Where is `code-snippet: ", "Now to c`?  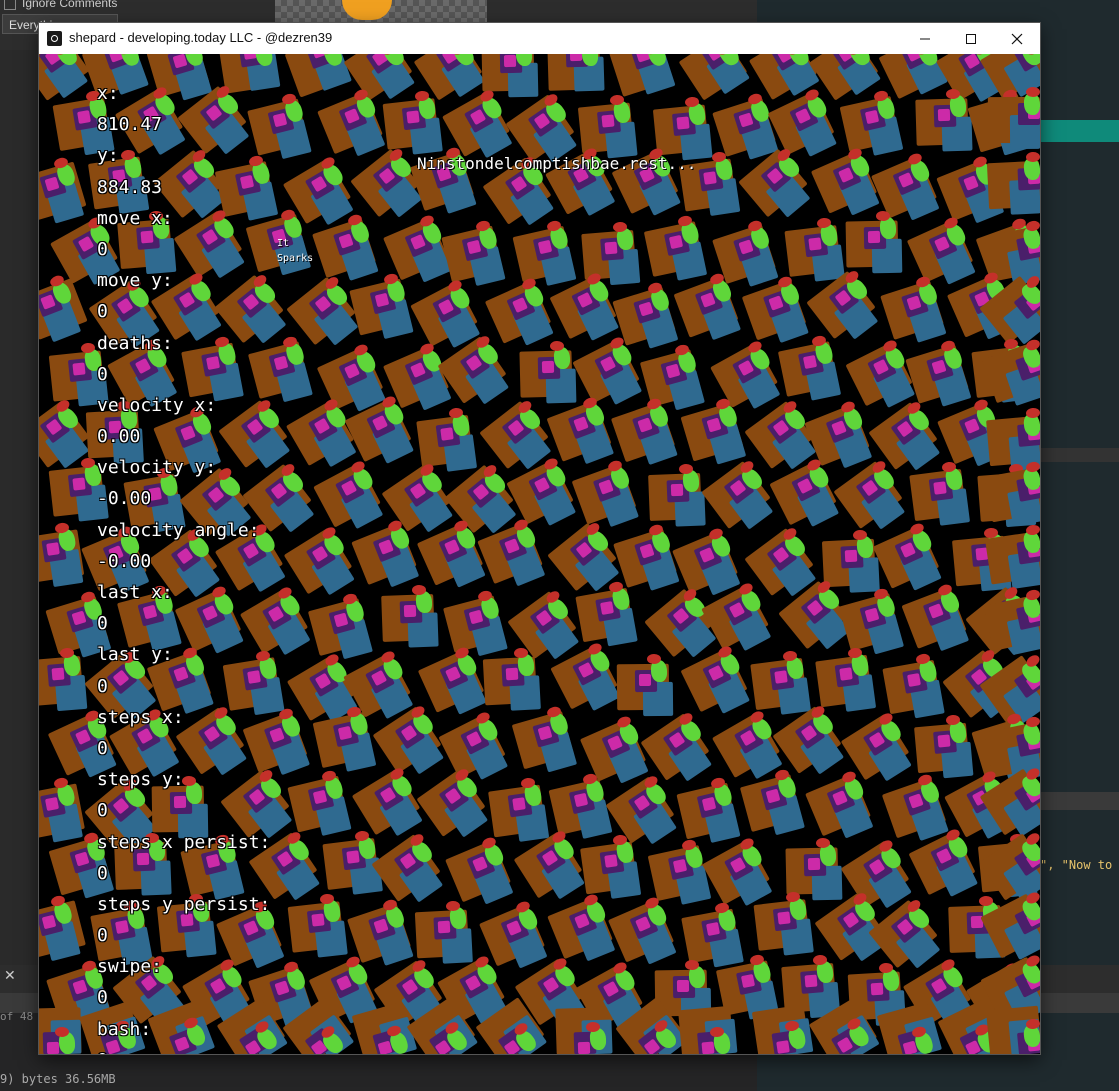 code-snippet: ", "Now to c is located at coordinates (1079, 865).